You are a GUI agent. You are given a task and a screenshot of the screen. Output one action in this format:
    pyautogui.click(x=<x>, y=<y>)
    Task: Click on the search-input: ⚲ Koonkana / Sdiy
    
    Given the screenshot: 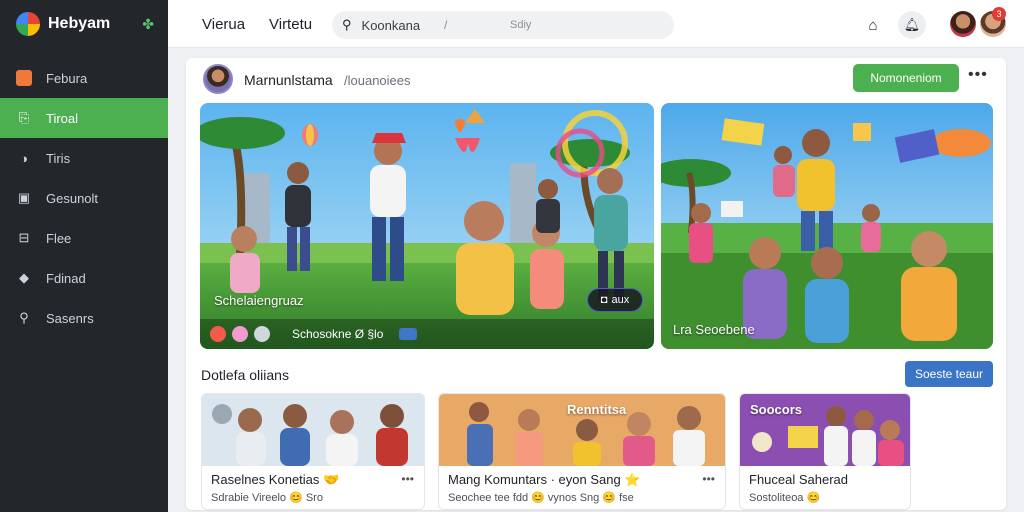 What is the action you would take?
    pyautogui.click(x=503, y=25)
    